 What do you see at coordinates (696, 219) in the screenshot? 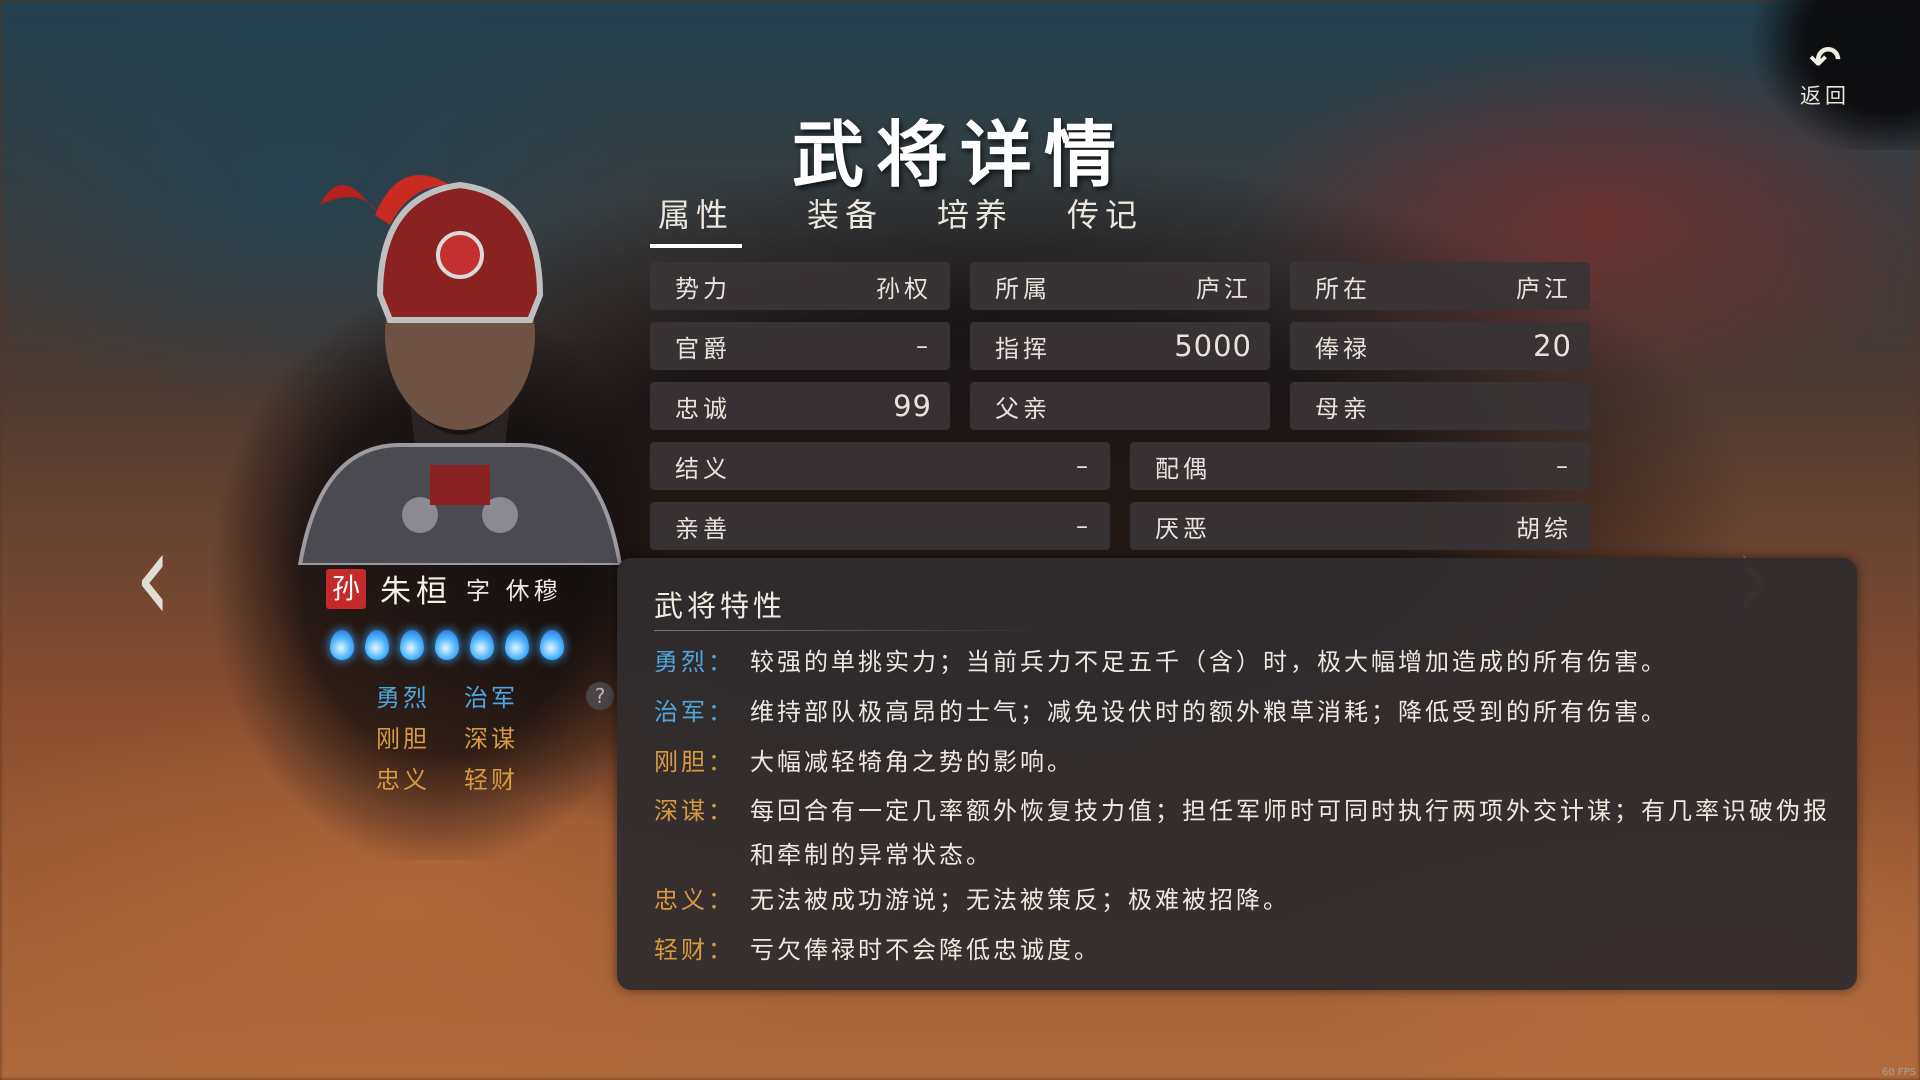
I see `tab-attributes: 属性` at bounding box center [696, 219].